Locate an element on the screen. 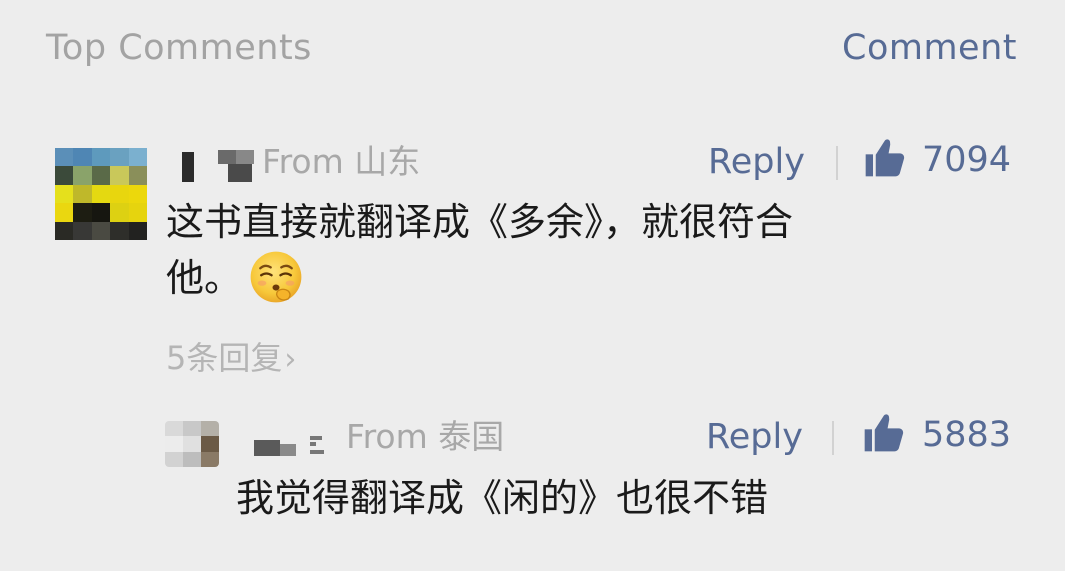  username-redacted is located at coordinates (219, 165).